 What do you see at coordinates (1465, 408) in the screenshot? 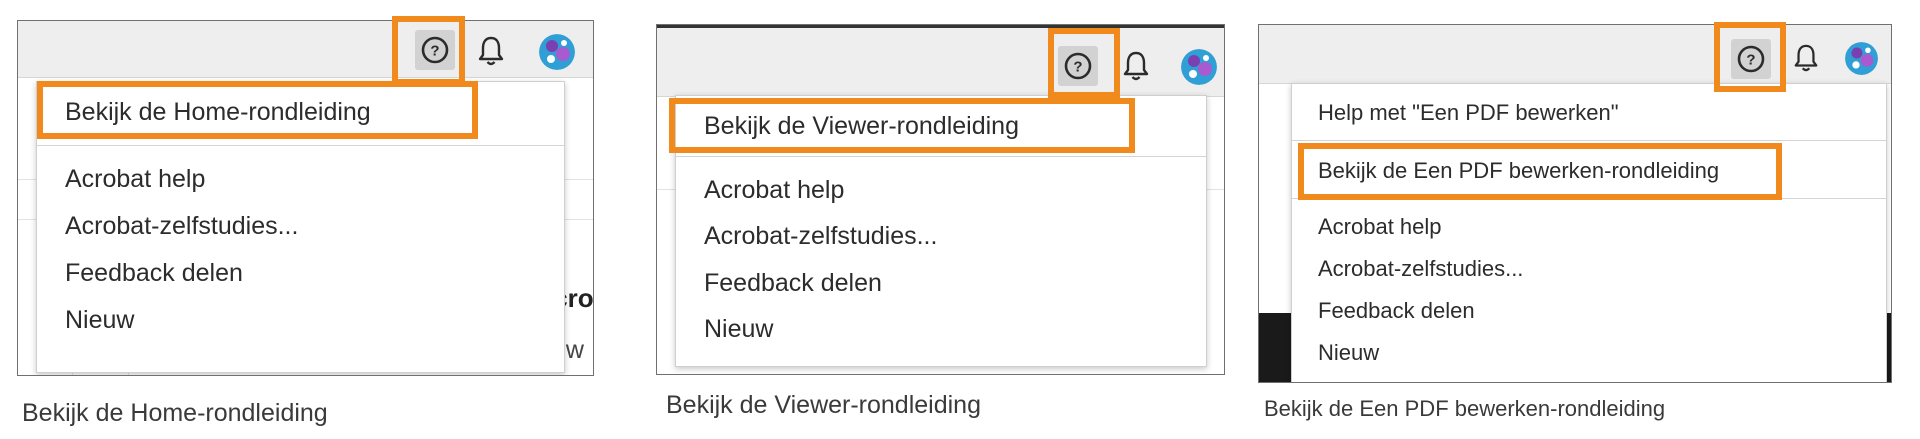
I see `caption: Bekijk de Een PDF bewerken-rondleiding` at bounding box center [1465, 408].